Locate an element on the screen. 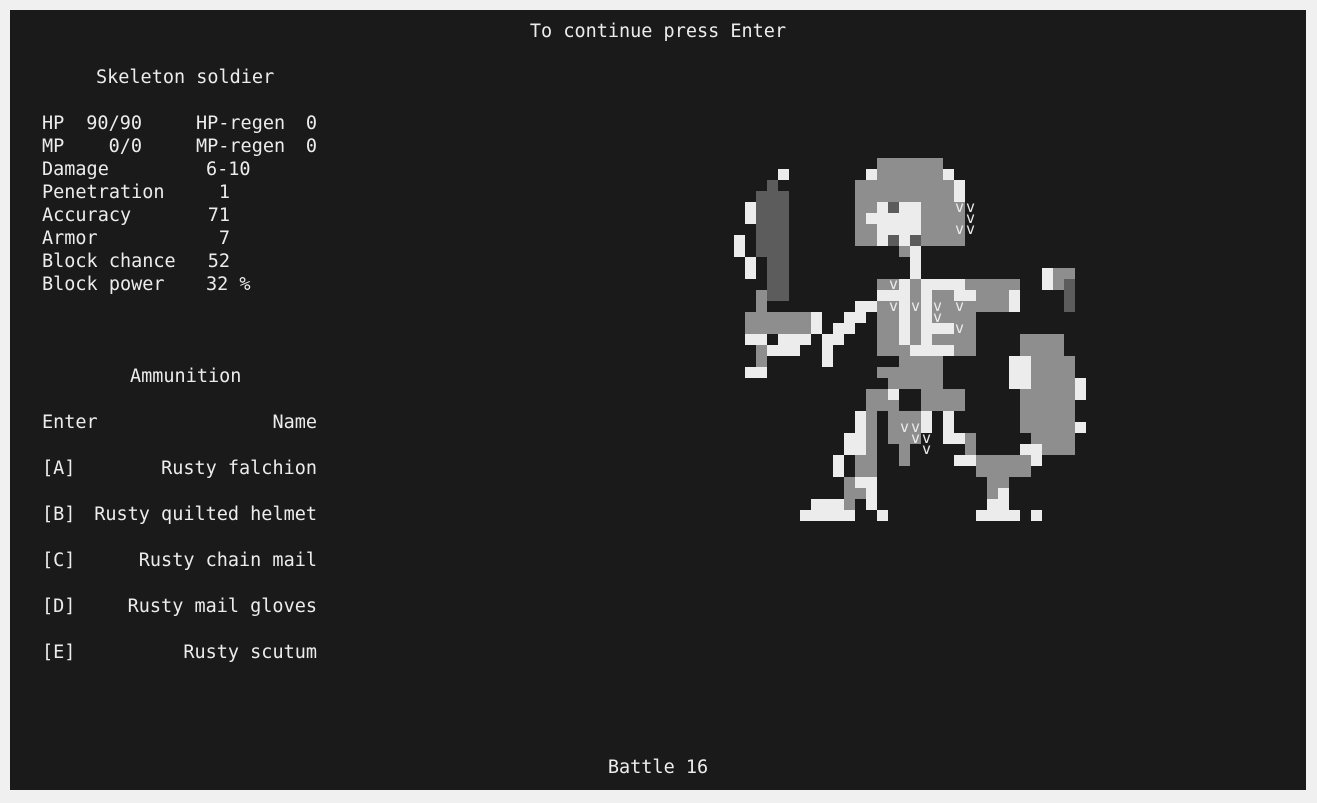  item-name-c: Rusty chain mail is located at coordinates (203, 560).